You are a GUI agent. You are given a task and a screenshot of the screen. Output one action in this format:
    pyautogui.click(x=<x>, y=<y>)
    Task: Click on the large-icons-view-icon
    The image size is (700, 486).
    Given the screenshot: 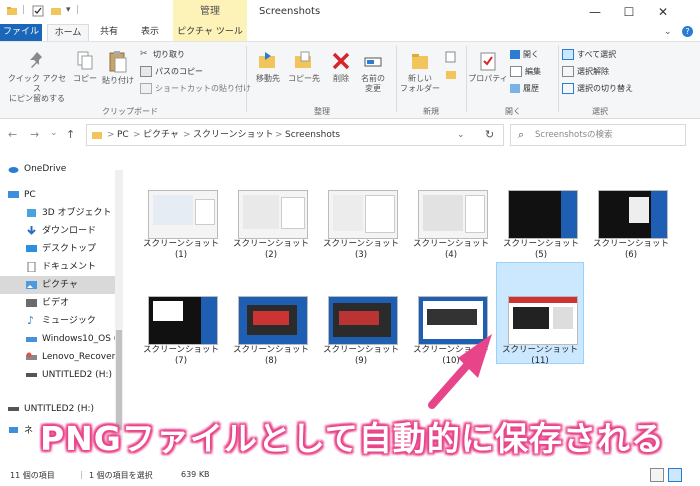 What is the action you would take?
    pyautogui.click(x=675, y=475)
    